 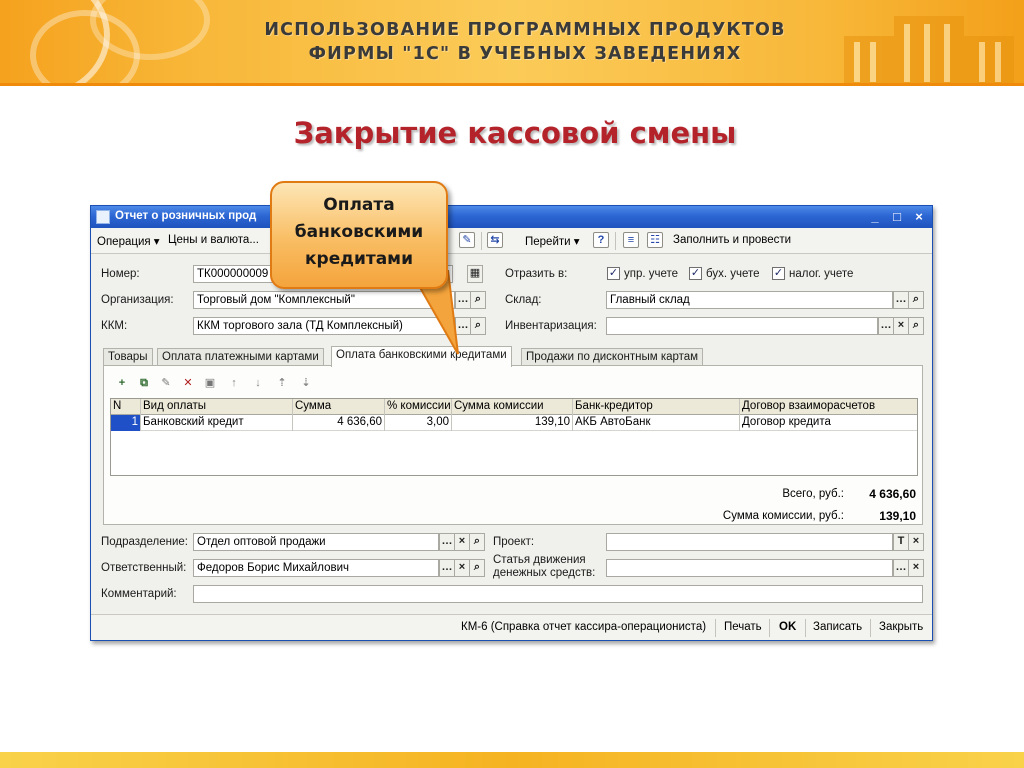 What do you see at coordinates (875, 217) in the screenshot?
I see `minimize-button: _` at bounding box center [875, 217].